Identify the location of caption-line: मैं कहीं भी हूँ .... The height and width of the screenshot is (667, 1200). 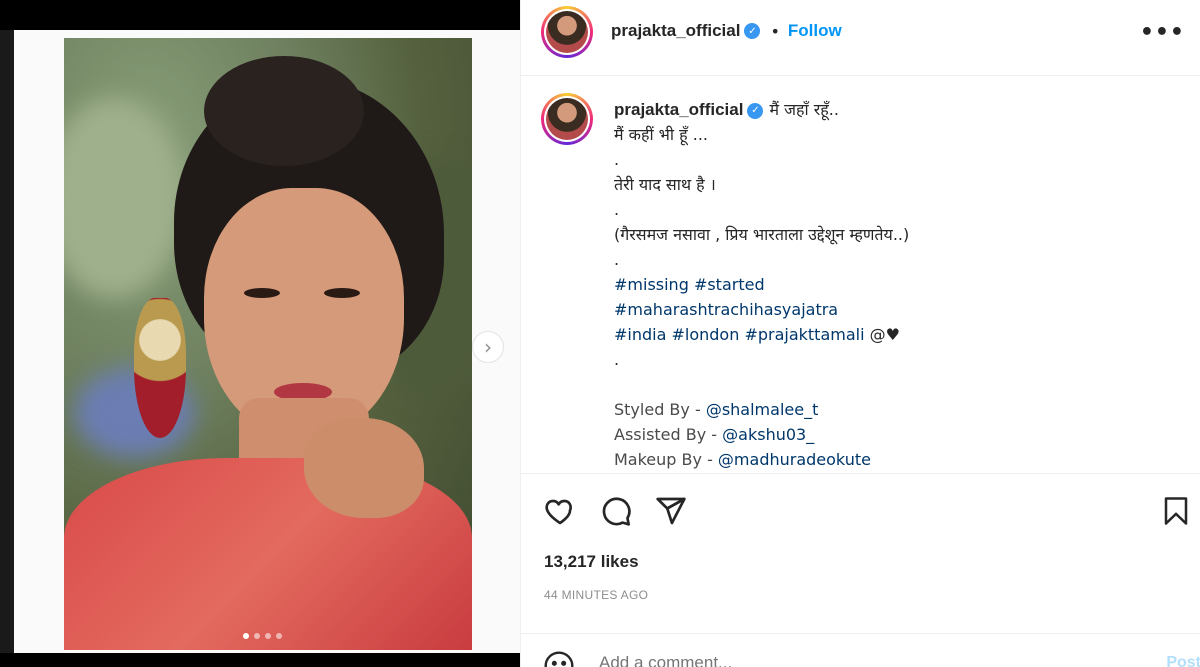
(894, 134).